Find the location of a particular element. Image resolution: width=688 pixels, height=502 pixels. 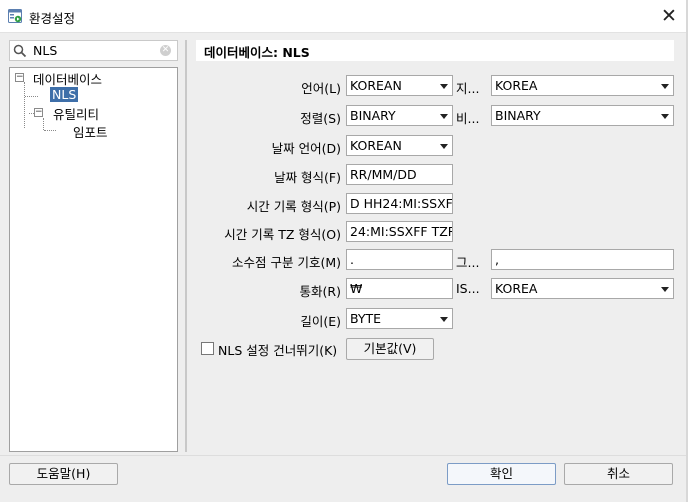

sort-select: BINARY is located at coordinates (399, 115).